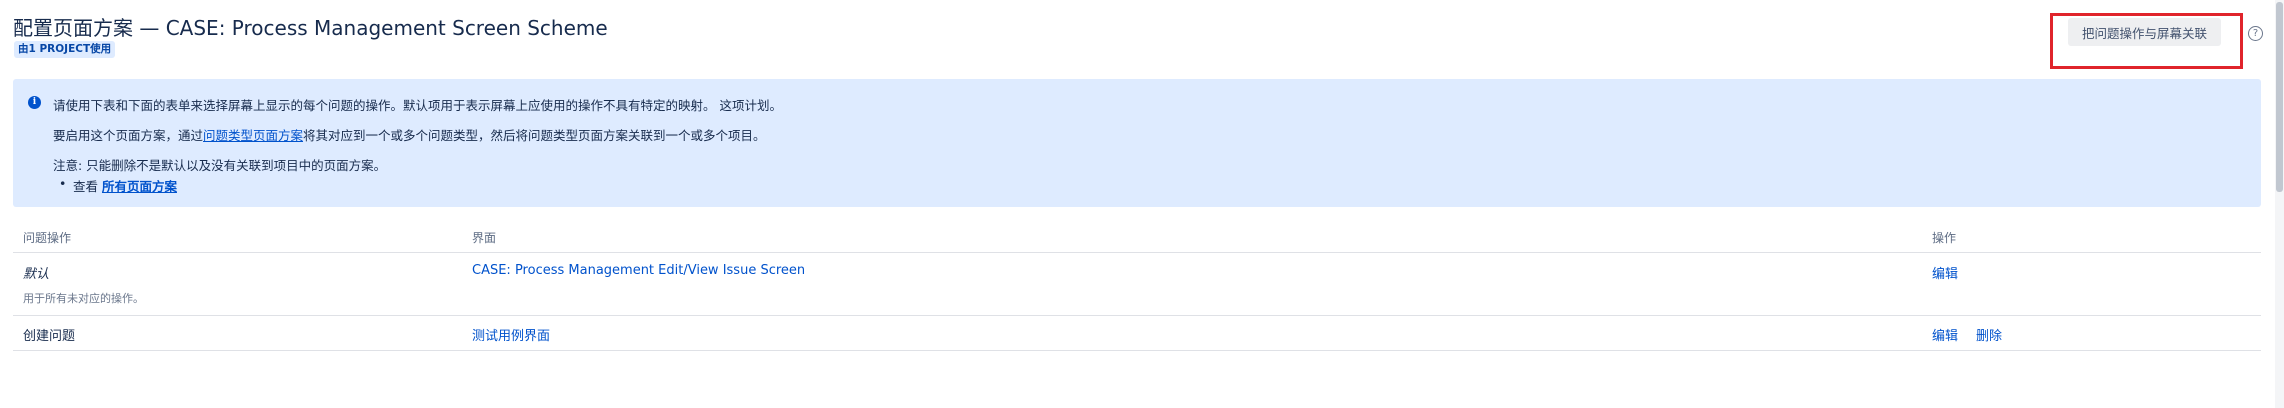 The width and height of the screenshot is (2284, 408). Describe the element at coordinates (534, 135) in the screenshot. I see `info-line-2-suffix: 将其对应到一个或多个问题类型，然后将问题类型页面方案关联到一个或多个项目。` at that location.